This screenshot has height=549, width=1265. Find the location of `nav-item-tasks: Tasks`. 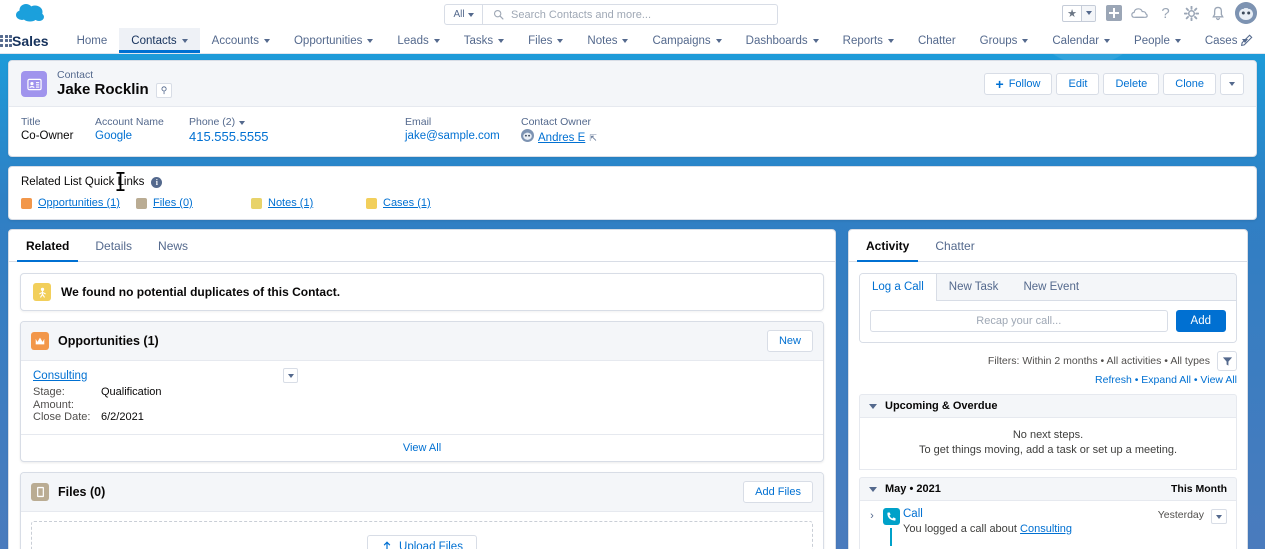

nav-item-tasks: Tasks is located at coordinates (484, 40).